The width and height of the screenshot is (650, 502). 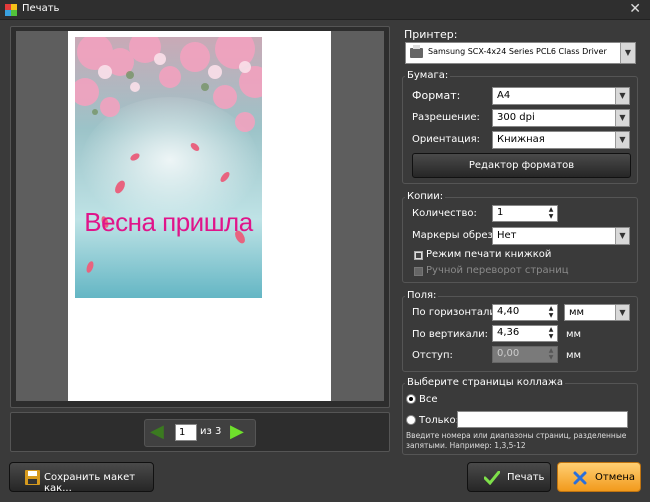 What do you see at coordinates (428, 399) in the screenshot?
I see `all-pages-label: Все` at bounding box center [428, 399].